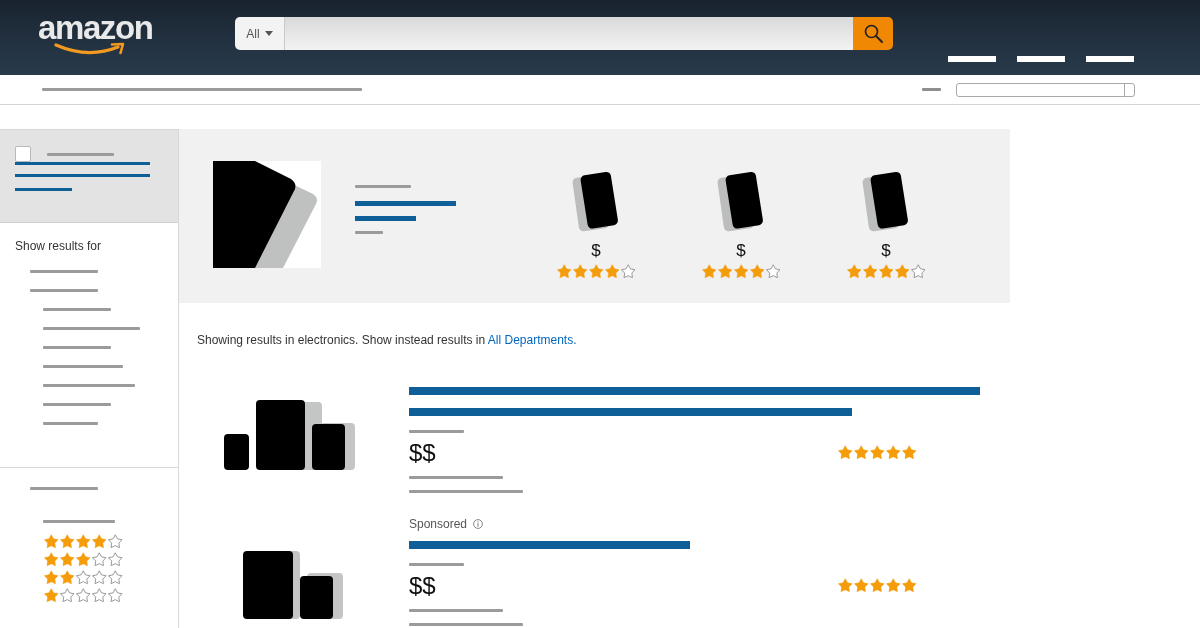 Image resolution: width=1200 pixels, height=628 pixels. I want to click on search-button, so click(873, 33).